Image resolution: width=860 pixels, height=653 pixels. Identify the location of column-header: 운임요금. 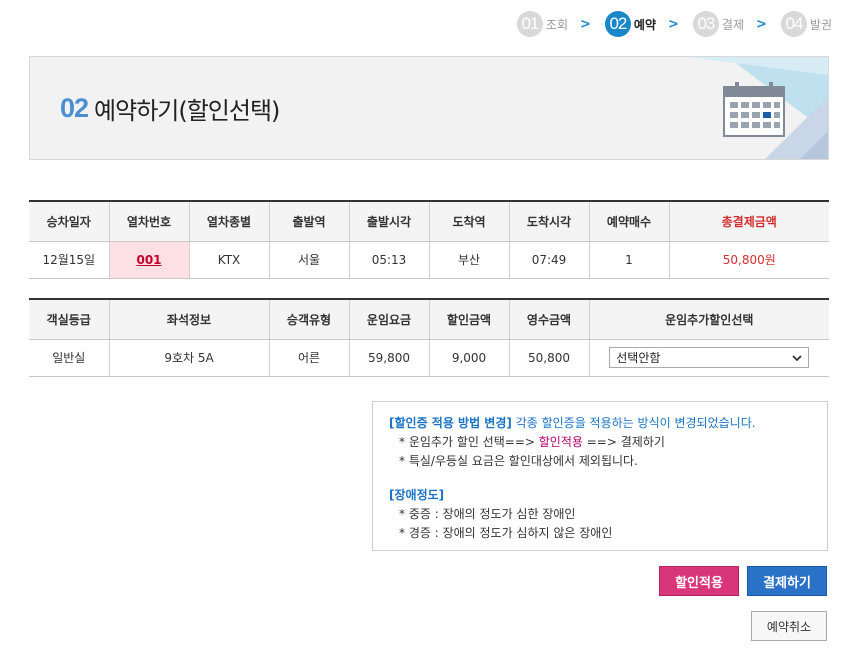
(389, 319).